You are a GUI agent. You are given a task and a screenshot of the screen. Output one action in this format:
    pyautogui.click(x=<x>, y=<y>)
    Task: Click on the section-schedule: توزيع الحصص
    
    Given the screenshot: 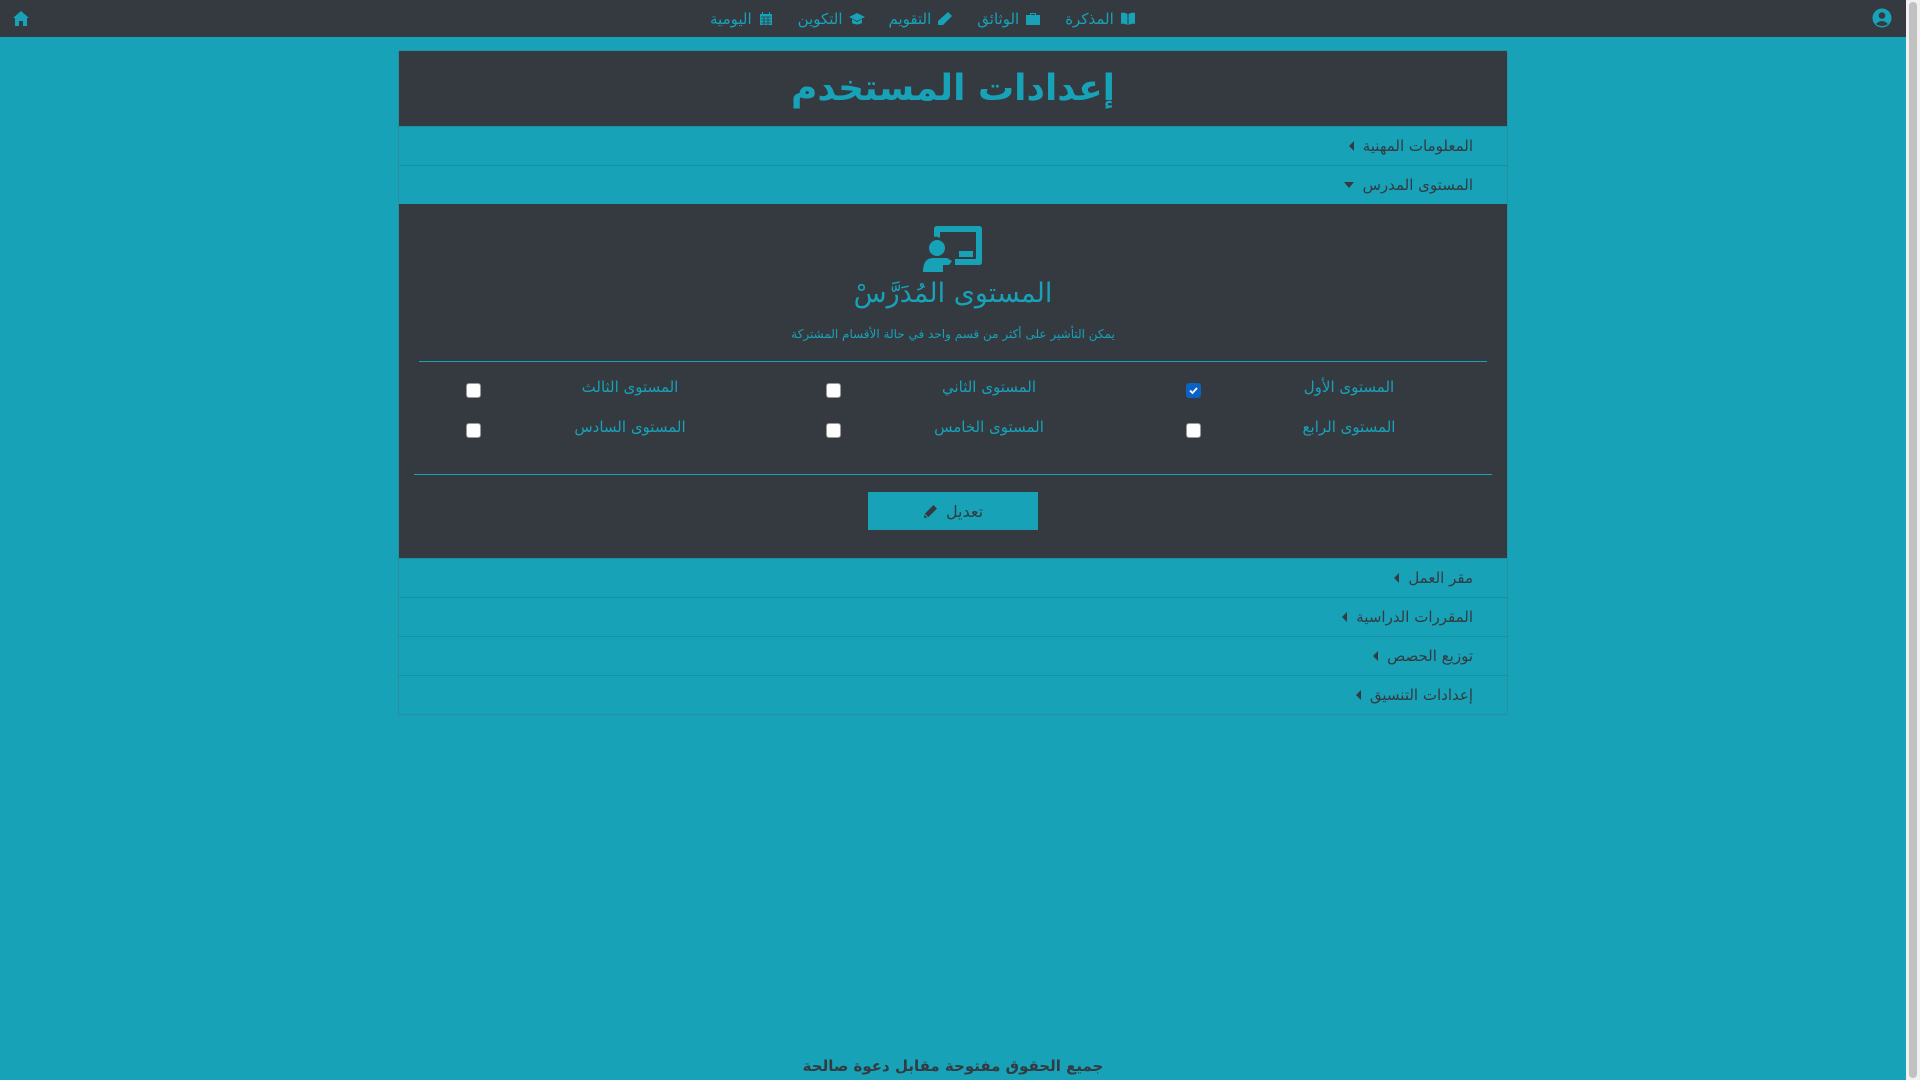 What is the action you would take?
    pyautogui.click(x=953, y=655)
    